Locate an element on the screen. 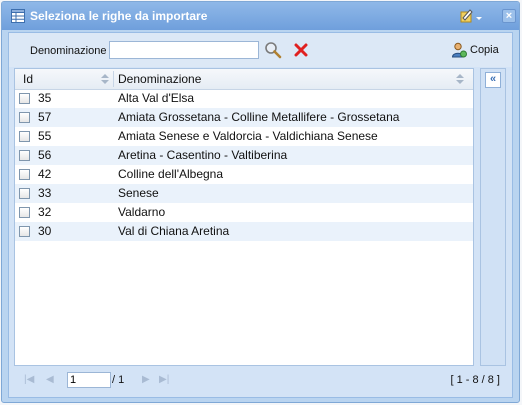 The image size is (522, 405). dialog-titlebar: Seleziona le righe da importare × is located at coordinates (260, 16).